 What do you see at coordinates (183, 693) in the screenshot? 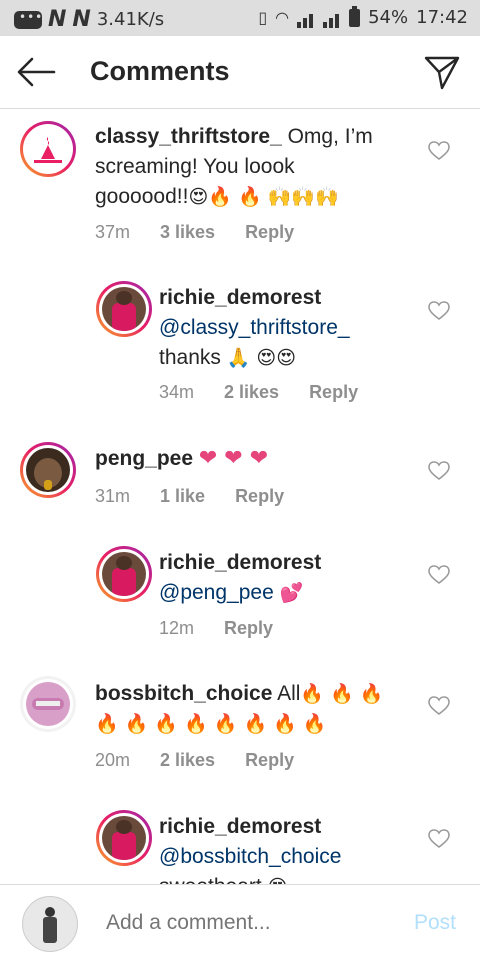
I see `username: bossbitch_choice` at bounding box center [183, 693].